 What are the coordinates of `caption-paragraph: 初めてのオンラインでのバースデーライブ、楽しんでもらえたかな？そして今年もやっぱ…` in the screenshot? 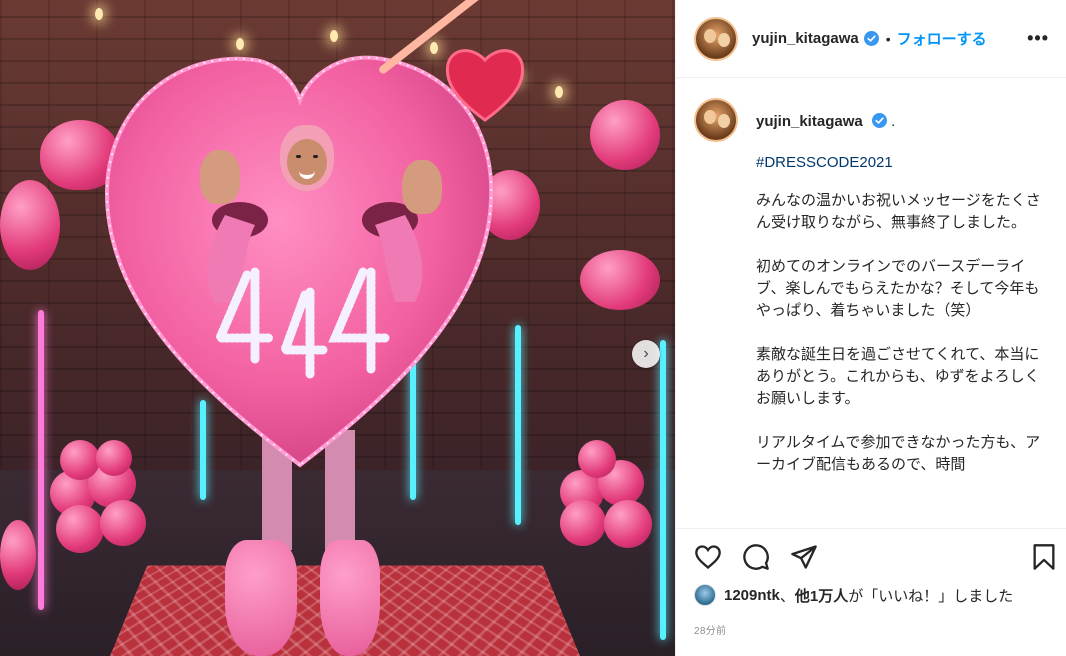 It's located at (898, 288).